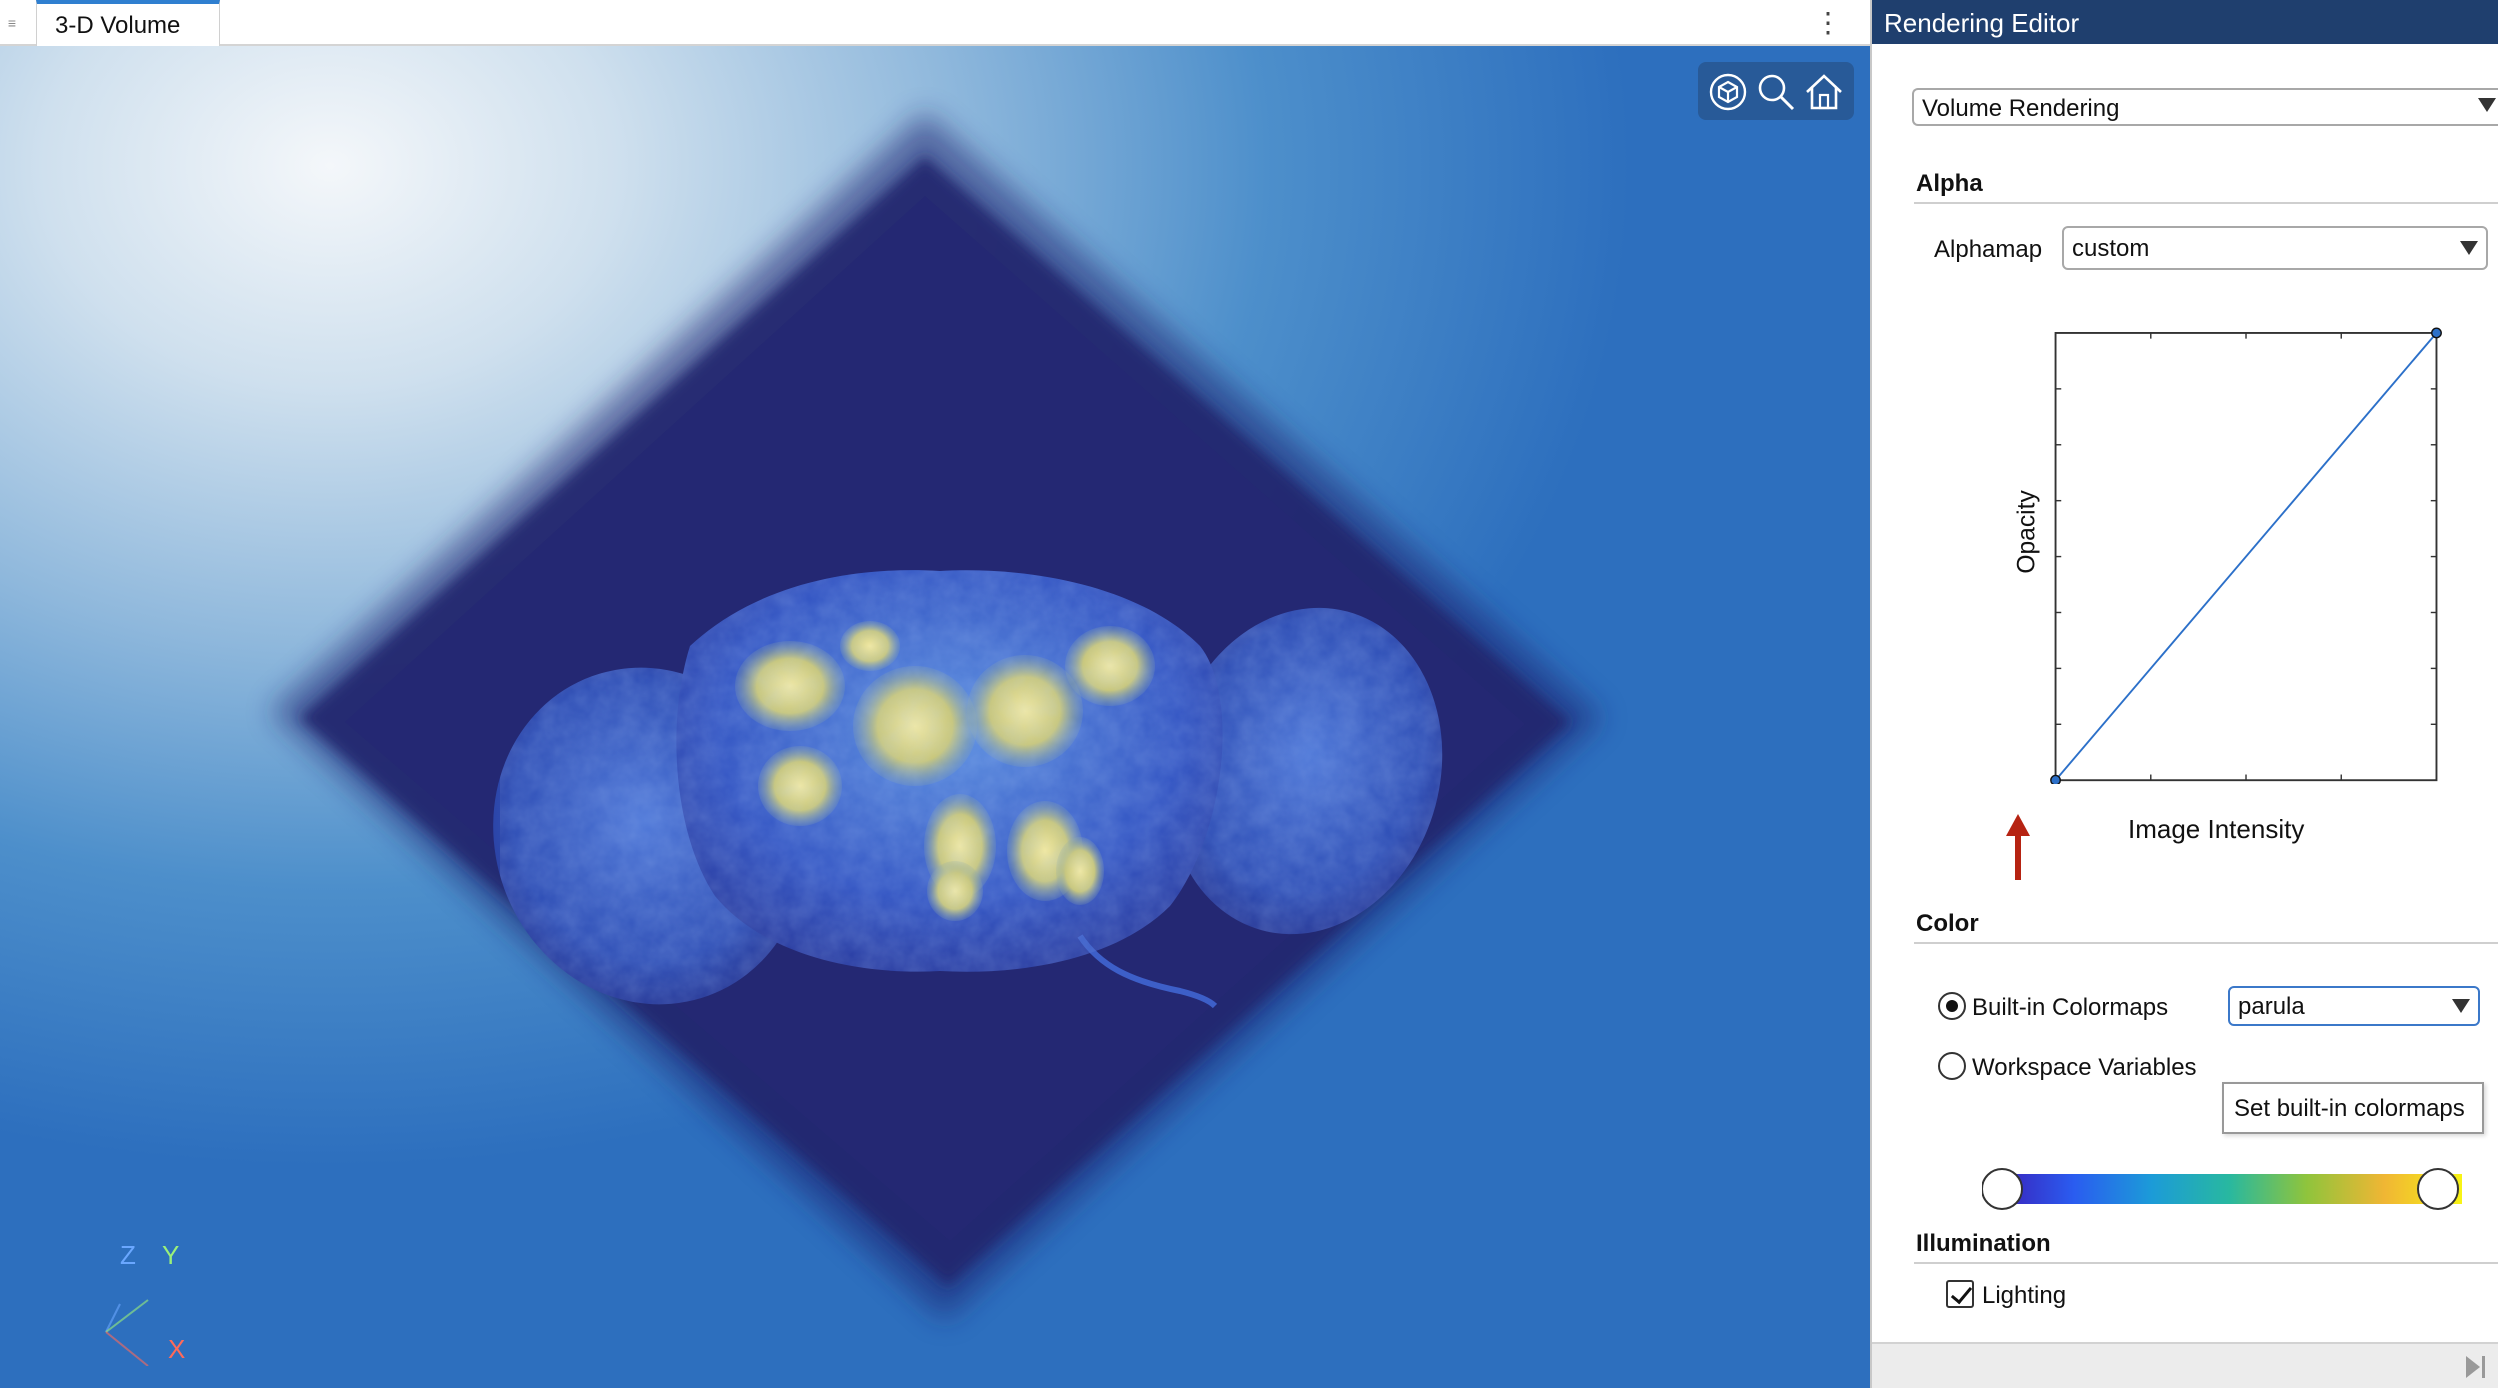 The width and height of the screenshot is (2498, 1388). Describe the element at coordinates (127, 1348) in the screenshot. I see `x-axis-line` at that location.